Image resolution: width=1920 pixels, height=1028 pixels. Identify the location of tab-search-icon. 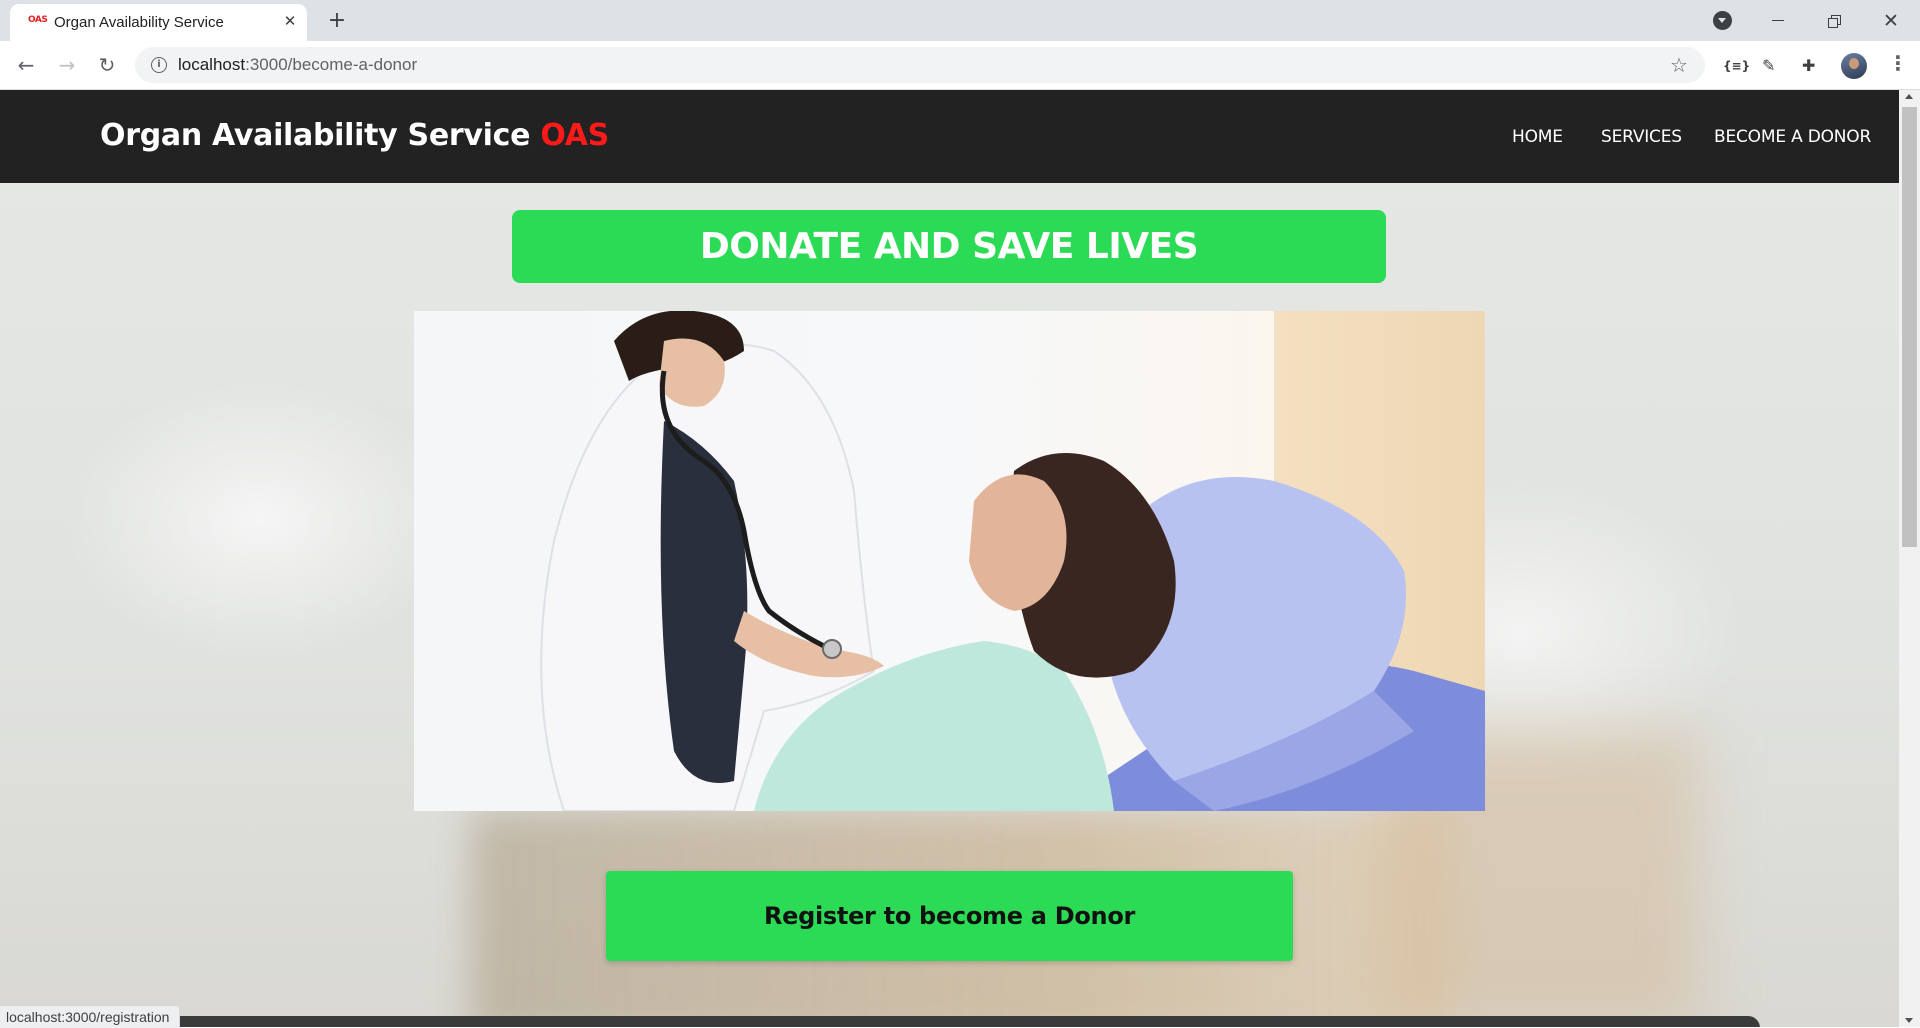
(1722, 20).